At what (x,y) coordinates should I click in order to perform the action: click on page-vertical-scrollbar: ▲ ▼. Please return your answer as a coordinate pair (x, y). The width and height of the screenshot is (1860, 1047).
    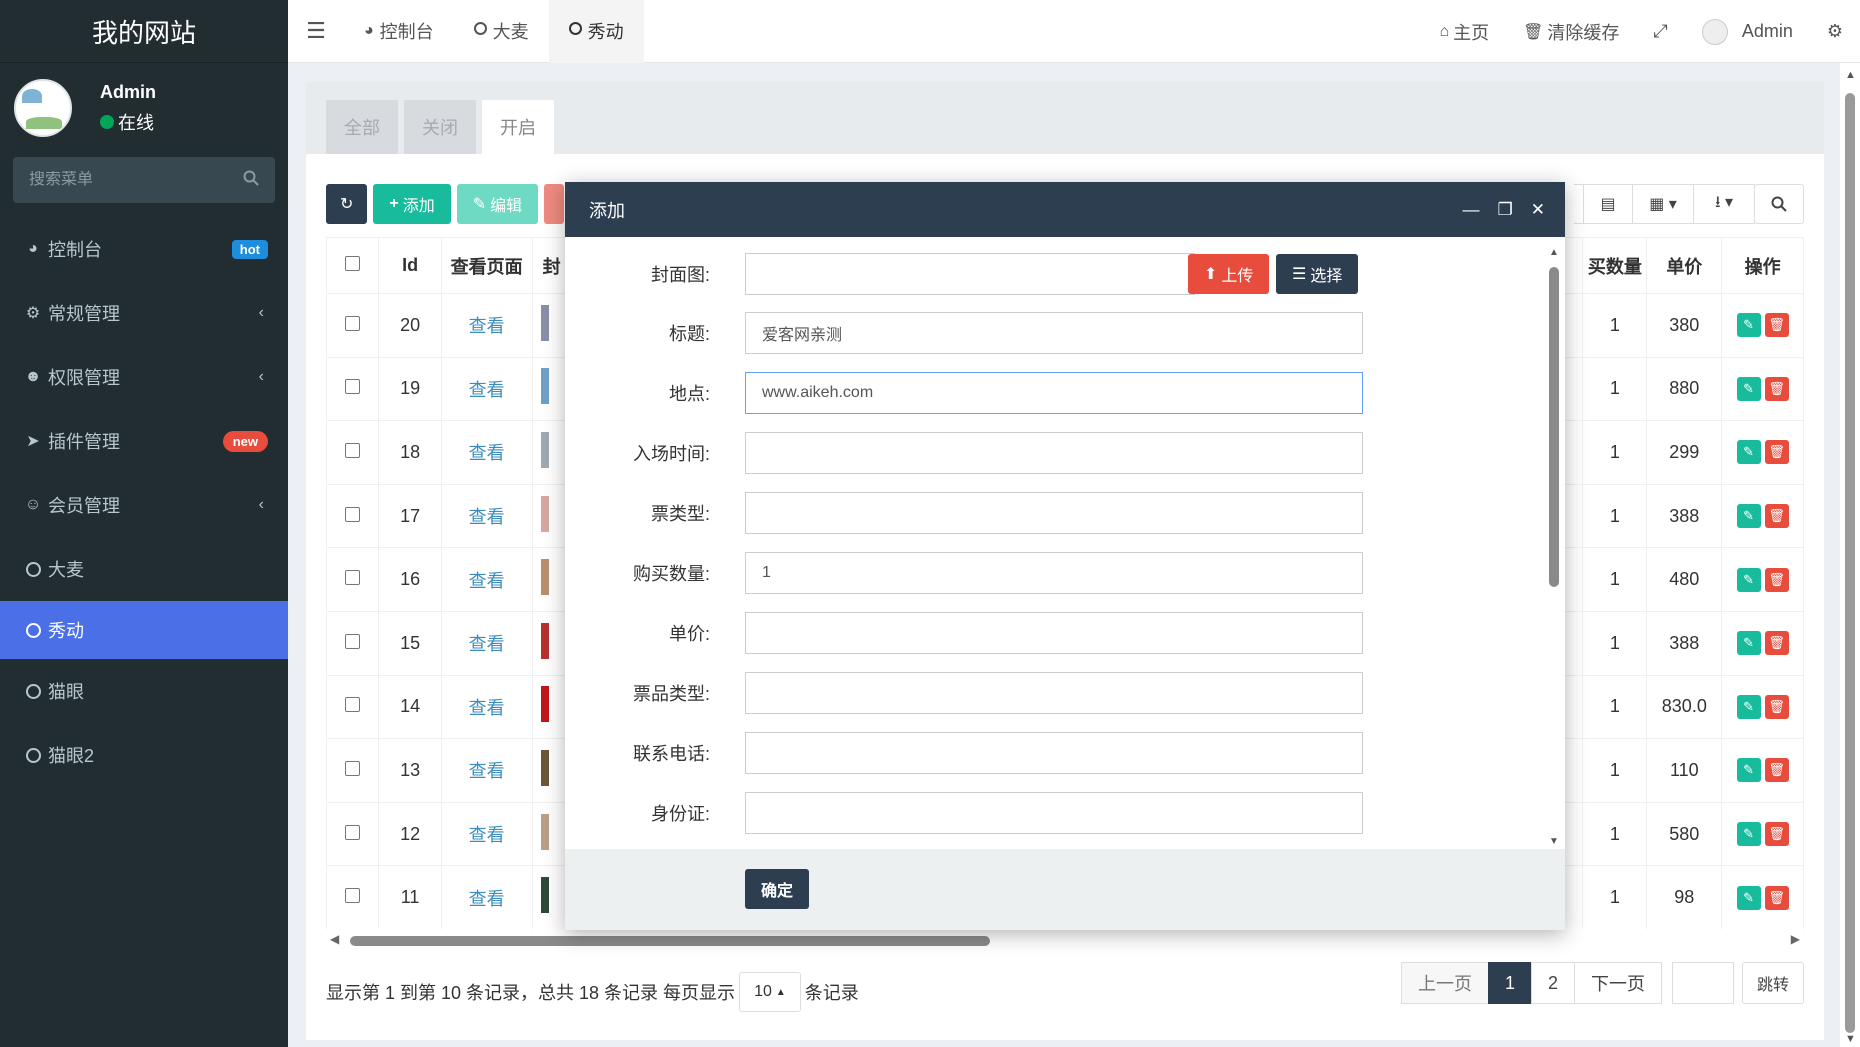
    Looking at the image, I should click on (1850, 555).